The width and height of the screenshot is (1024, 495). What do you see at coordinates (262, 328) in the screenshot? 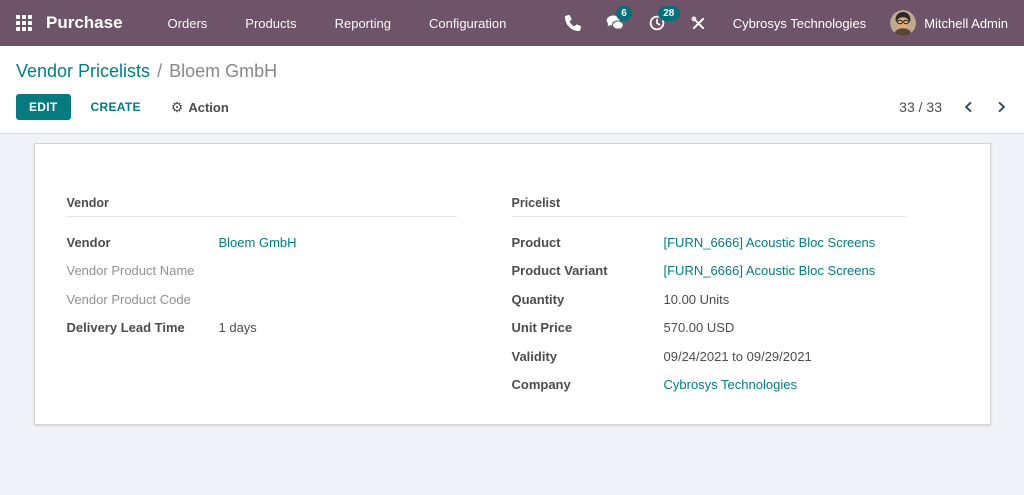
I see `field-delivery-lead-time: Delivery Lead Time 1 days` at bounding box center [262, 328].